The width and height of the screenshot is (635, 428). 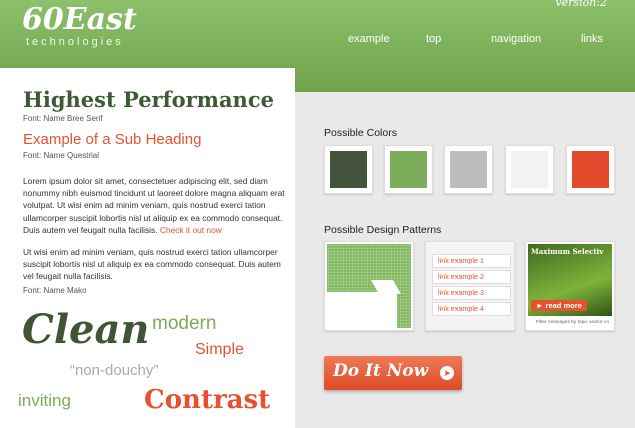 What do you see at coordinates (383, 230) in the screenshot?
I see `design-patterns-title: Possible Design Patterns` at bounding box center [383, 230].